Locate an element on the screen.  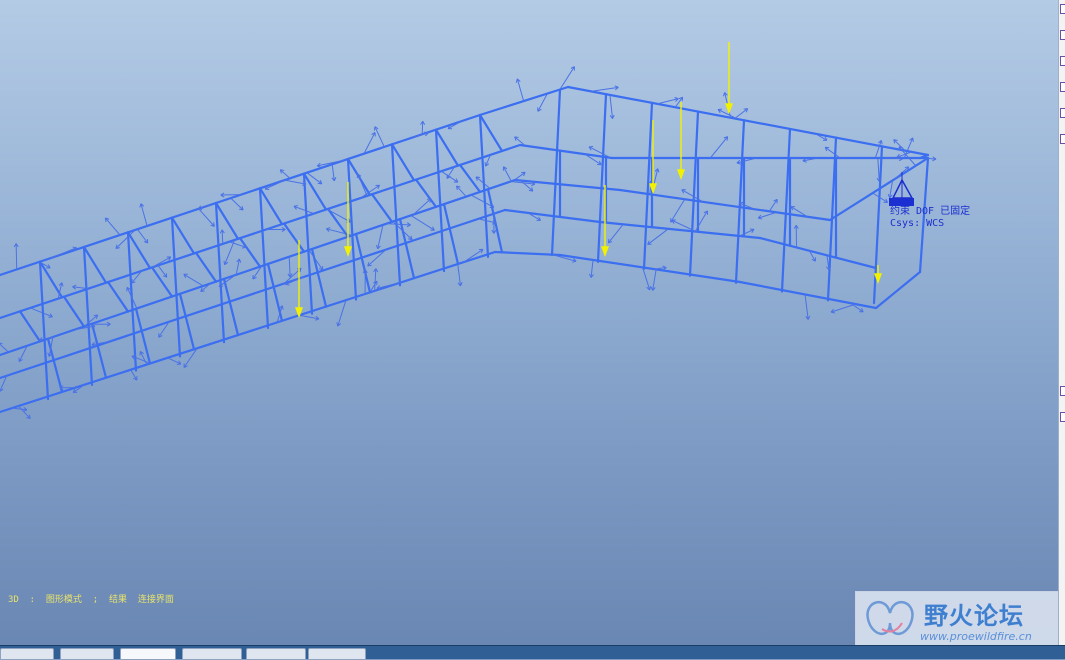
constraint-dof-text: 约束 DOF 已固定 is located at coordinates (930, 212).